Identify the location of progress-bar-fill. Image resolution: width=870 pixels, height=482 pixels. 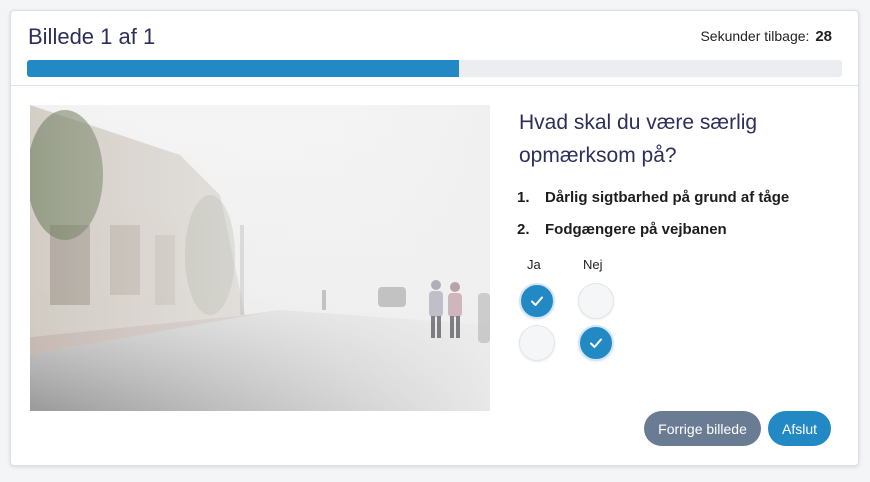
(243, 68).